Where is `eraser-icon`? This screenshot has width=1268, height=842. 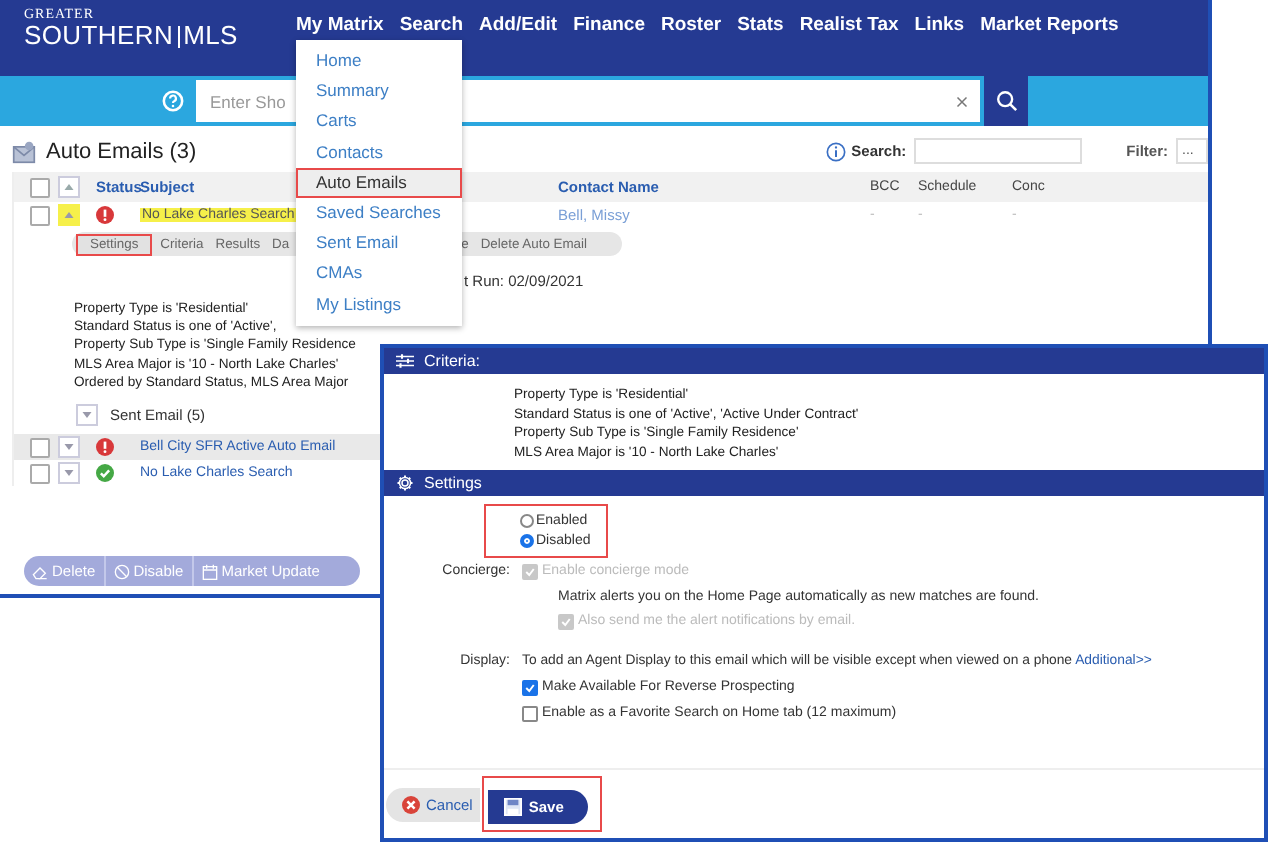
eraser-icon is located at coordinates (40, 571).